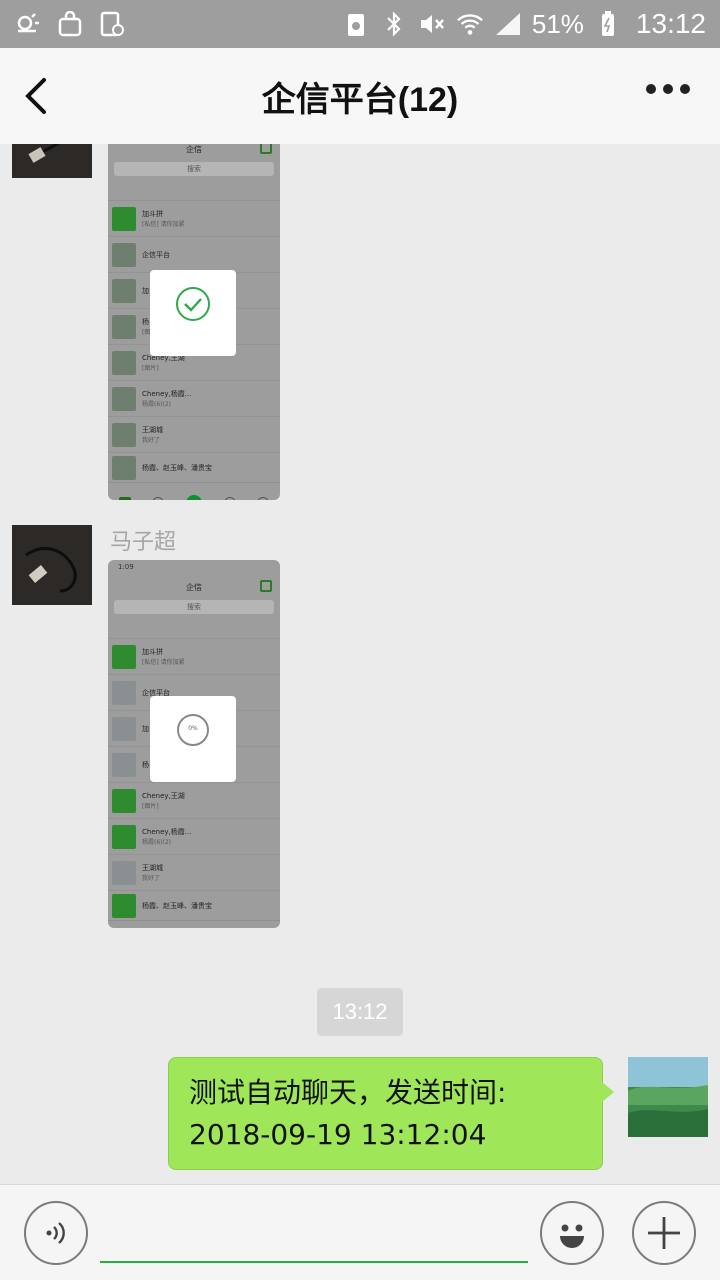 This screenshot has width=720, height=1280. I want to click on mute-icon, so click(432, 24).